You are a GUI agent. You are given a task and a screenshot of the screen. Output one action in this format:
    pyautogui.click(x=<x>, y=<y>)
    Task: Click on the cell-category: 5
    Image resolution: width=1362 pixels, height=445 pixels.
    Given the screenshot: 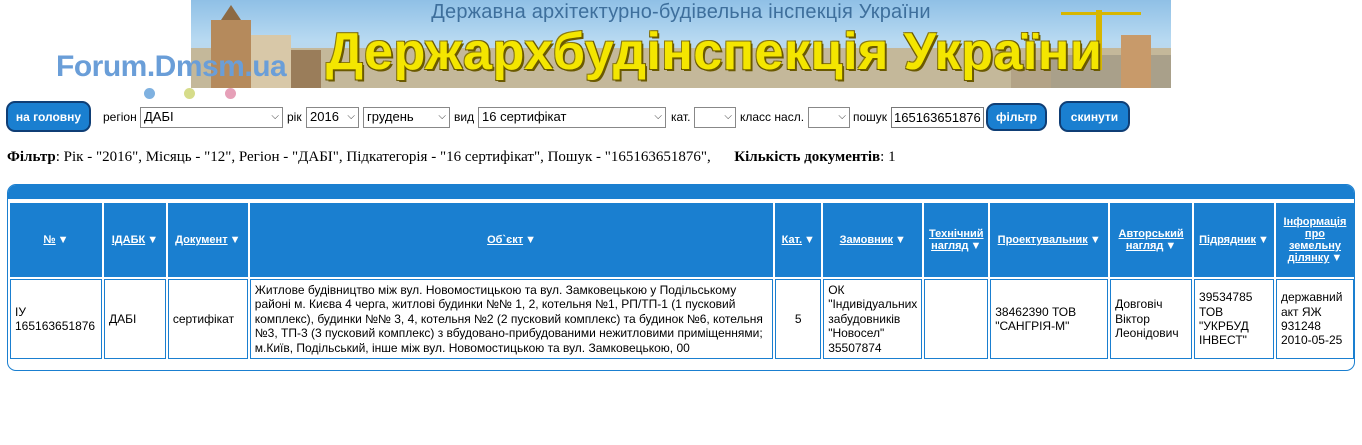 What is the action you would take?
    pyautogui.click(x=798, y=319)
    